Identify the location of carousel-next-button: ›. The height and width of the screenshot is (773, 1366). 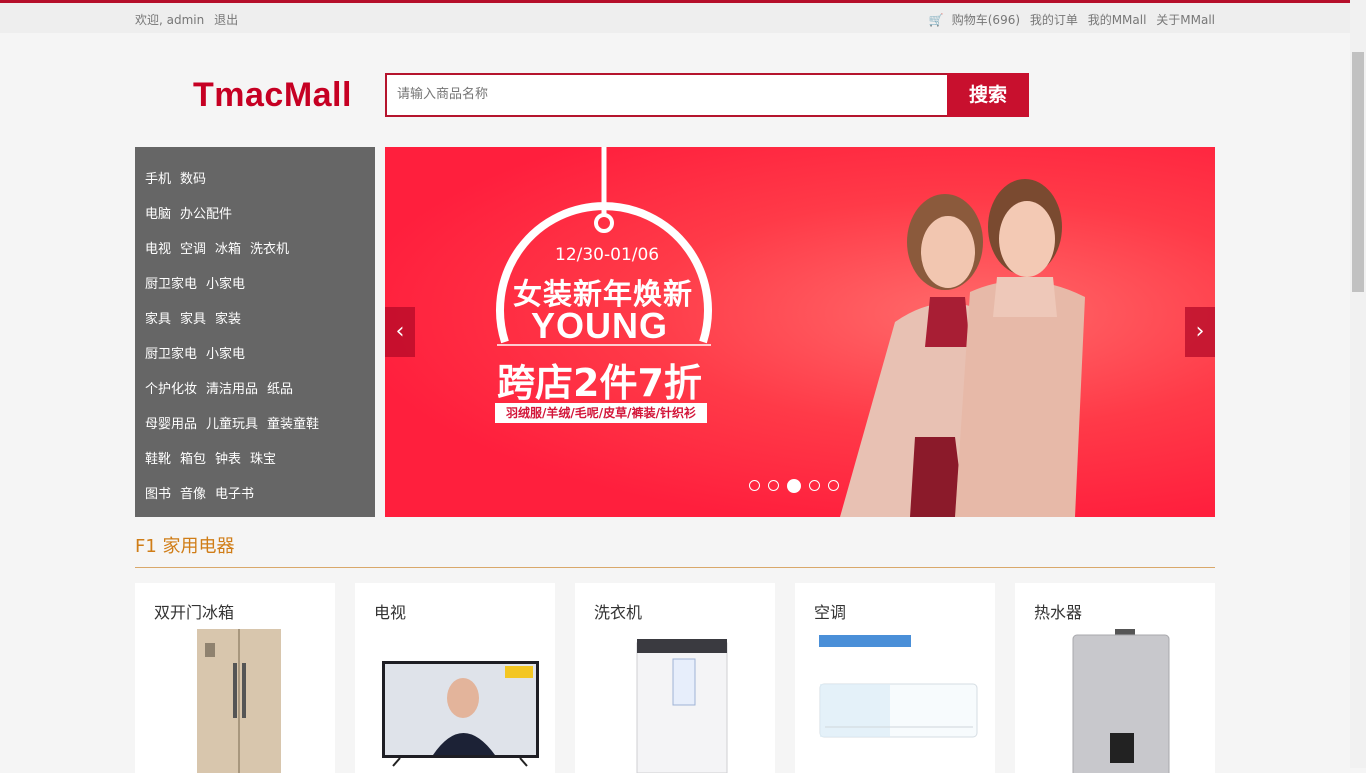
(1200, 332).